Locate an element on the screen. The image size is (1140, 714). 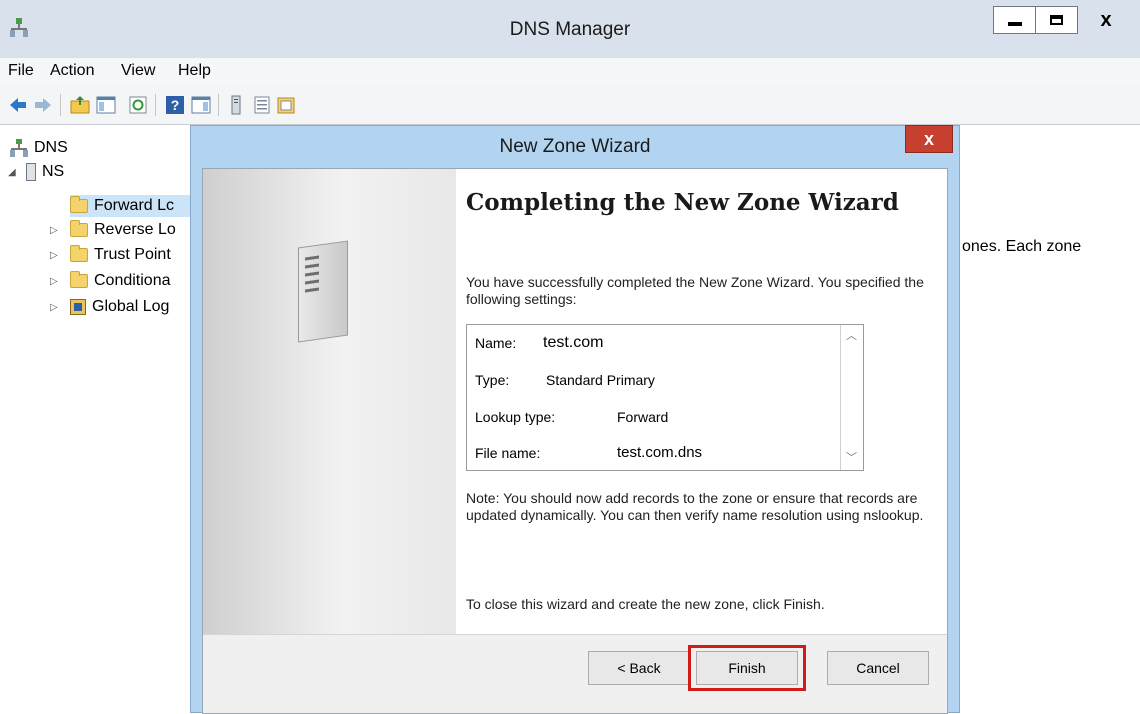
up-folder-icon is located at coordinates (80, 105).